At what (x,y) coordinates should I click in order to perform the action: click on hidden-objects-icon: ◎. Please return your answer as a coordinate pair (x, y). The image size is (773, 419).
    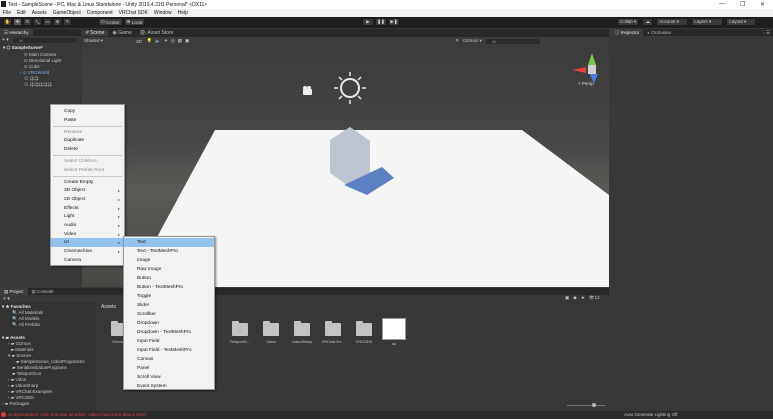
    Looking at the image, I should click on (173, 41).